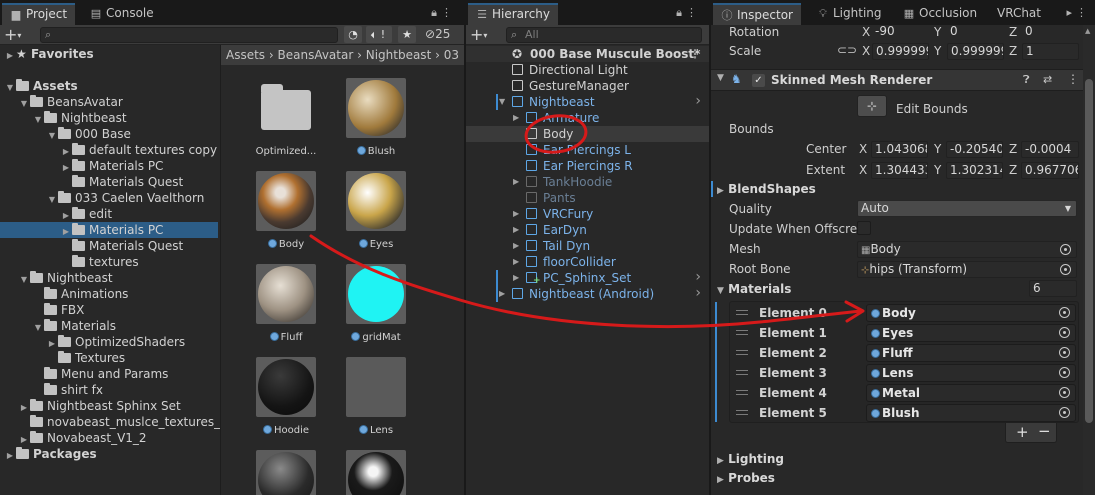 The height and width of the screenshot is (495, 1095). Describe the element at coordinates (974, 170) in the screenshot. I see `extent-y-field: 1.302314` at that location.